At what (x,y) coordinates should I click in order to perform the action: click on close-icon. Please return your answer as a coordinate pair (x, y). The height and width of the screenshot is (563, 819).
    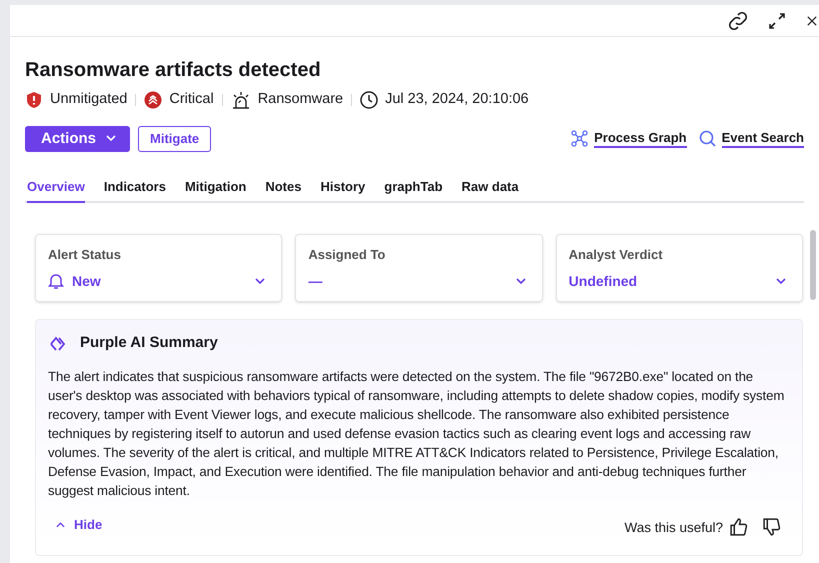
    Looking at the image, I should click on (812, 20).